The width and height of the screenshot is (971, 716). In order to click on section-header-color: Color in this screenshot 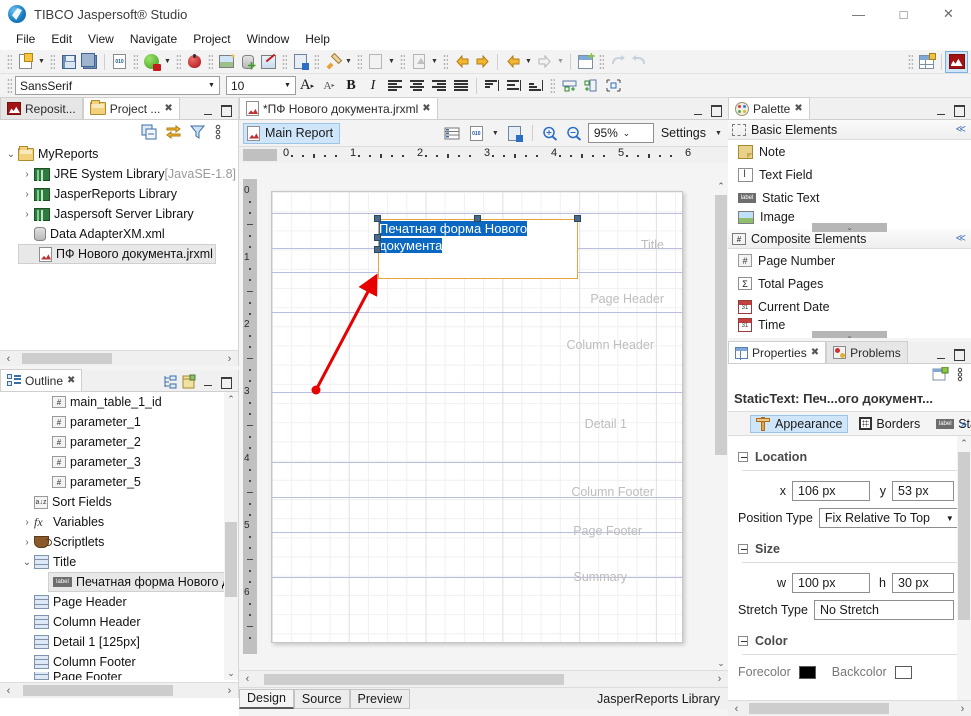, I will do `click(849, 641)`.